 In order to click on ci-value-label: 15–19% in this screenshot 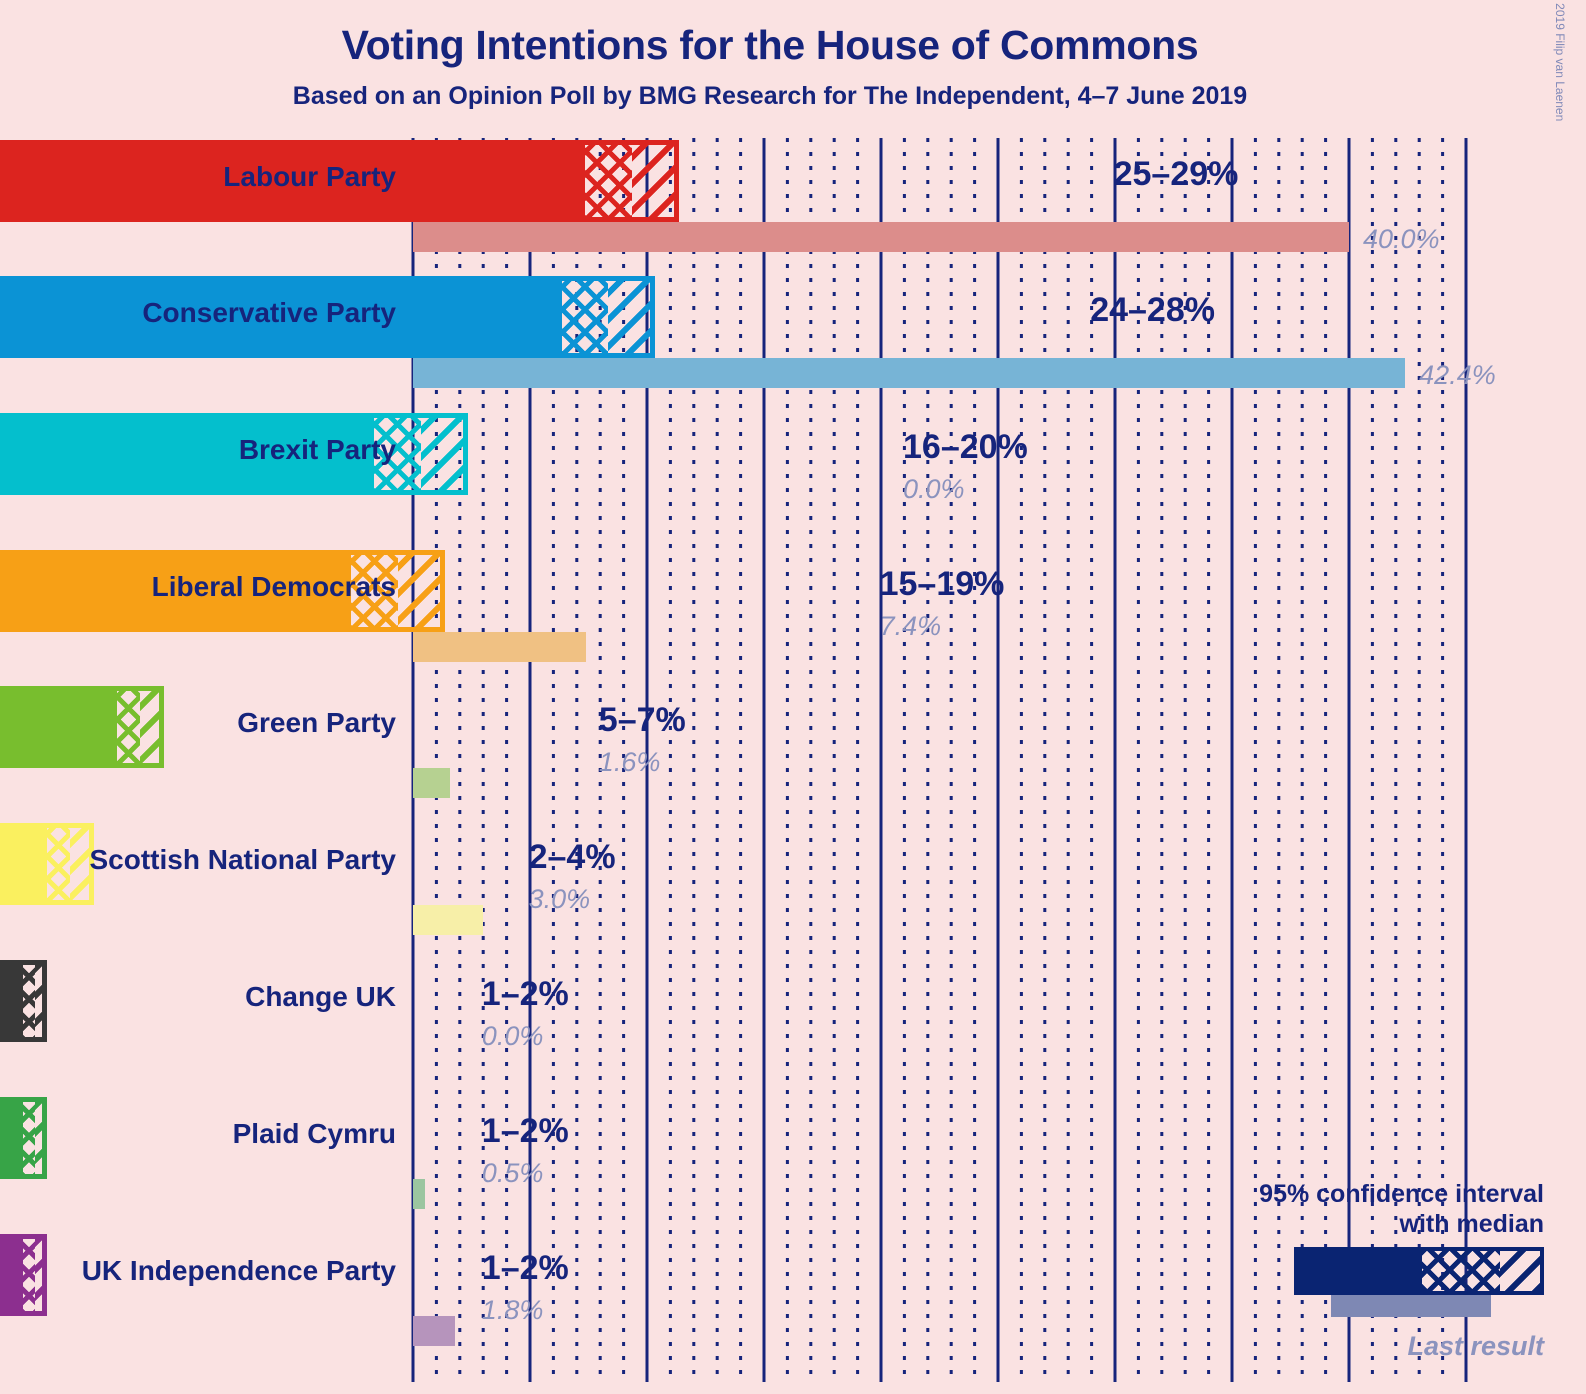, I will do `click(942, 584)`.